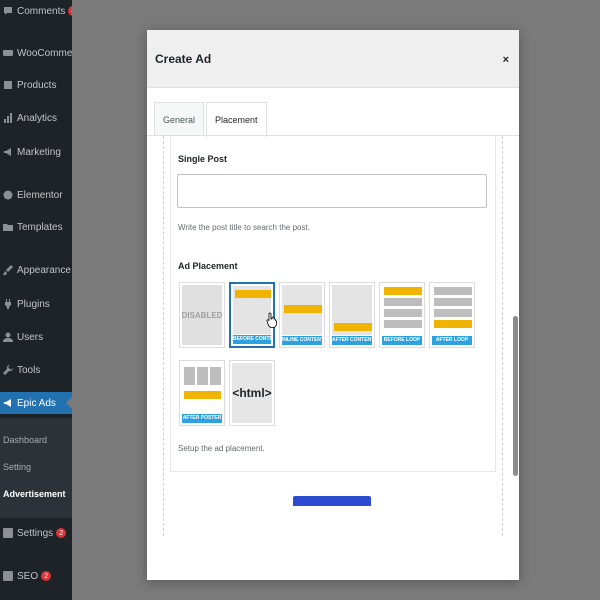 Image resolution: width=600 pixels, height=600 pixels. Describe the element at coordinates (8, 370) in the screenshot. I see `wrench-icon` at that location.